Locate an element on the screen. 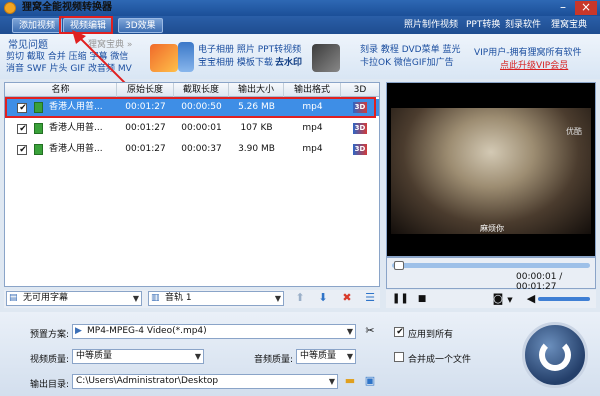  ad-link-karaoke: 卡拉OK 微信GIF加广告 is located at coordinates (407, 63).